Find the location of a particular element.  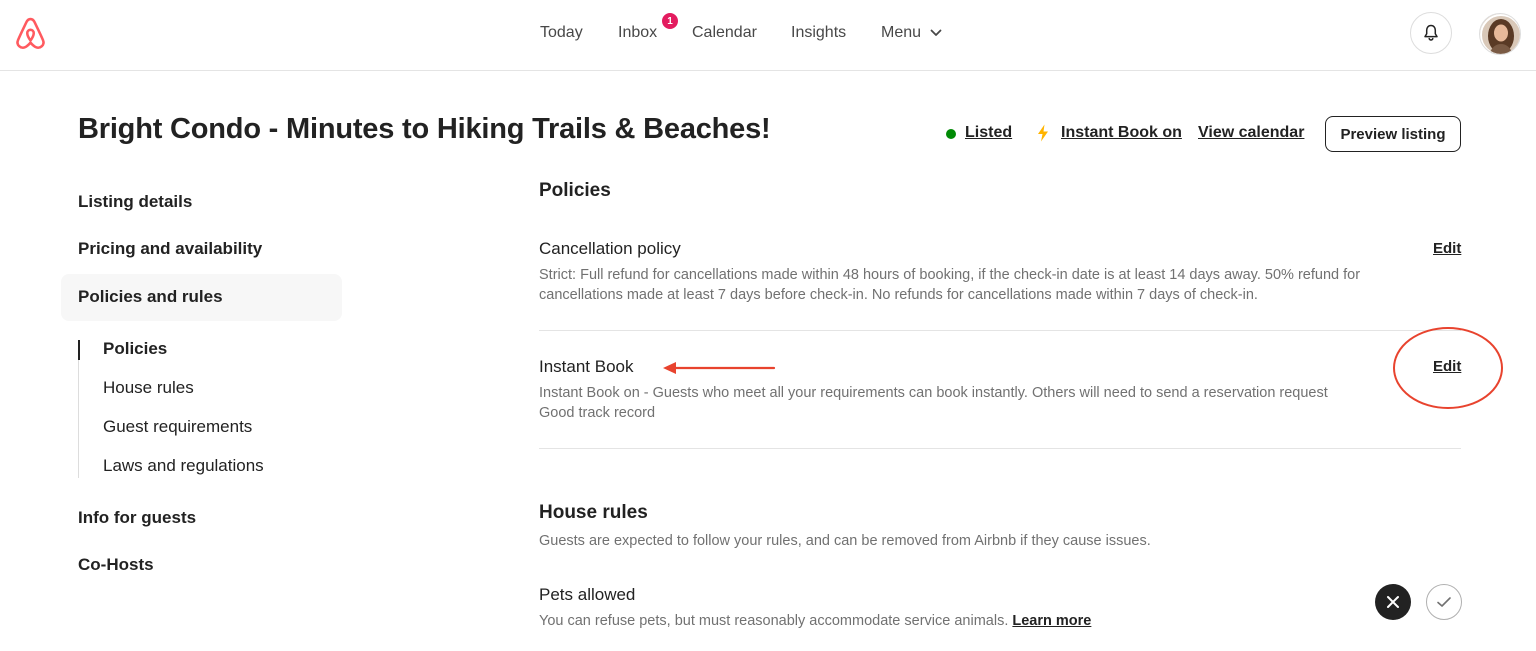

checkmark-icon is located at coordinates (1444, 602).